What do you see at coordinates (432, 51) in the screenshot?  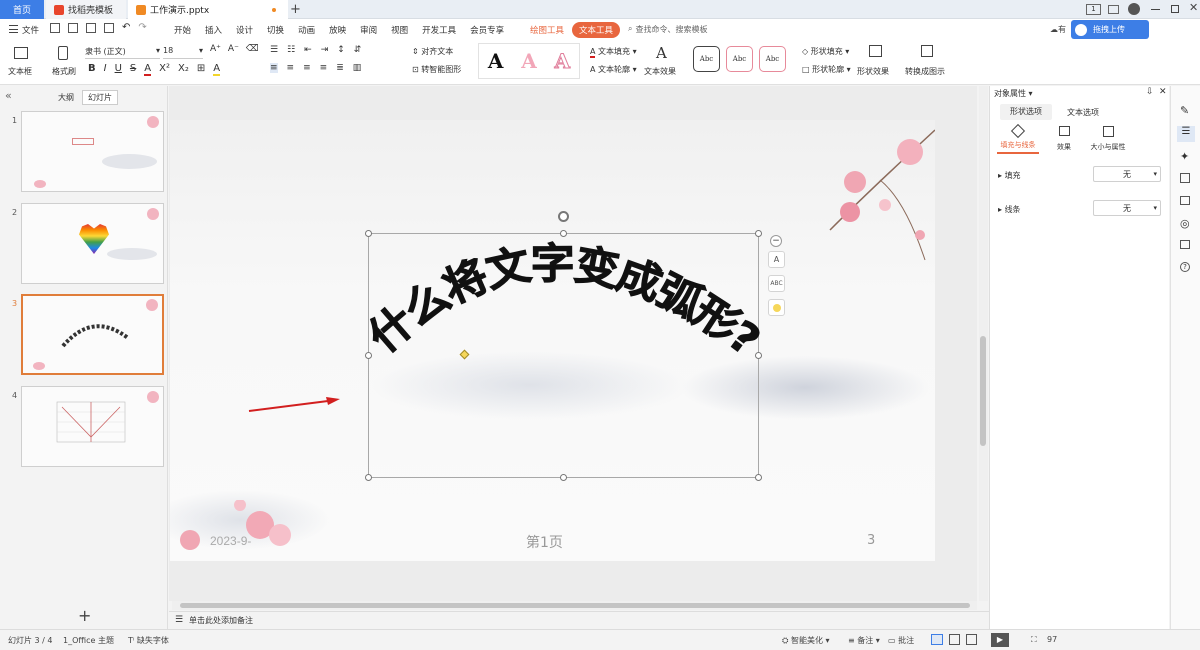 I see `align-text-button: ⇕ 对齐文本` at bounding box center [432, 51].